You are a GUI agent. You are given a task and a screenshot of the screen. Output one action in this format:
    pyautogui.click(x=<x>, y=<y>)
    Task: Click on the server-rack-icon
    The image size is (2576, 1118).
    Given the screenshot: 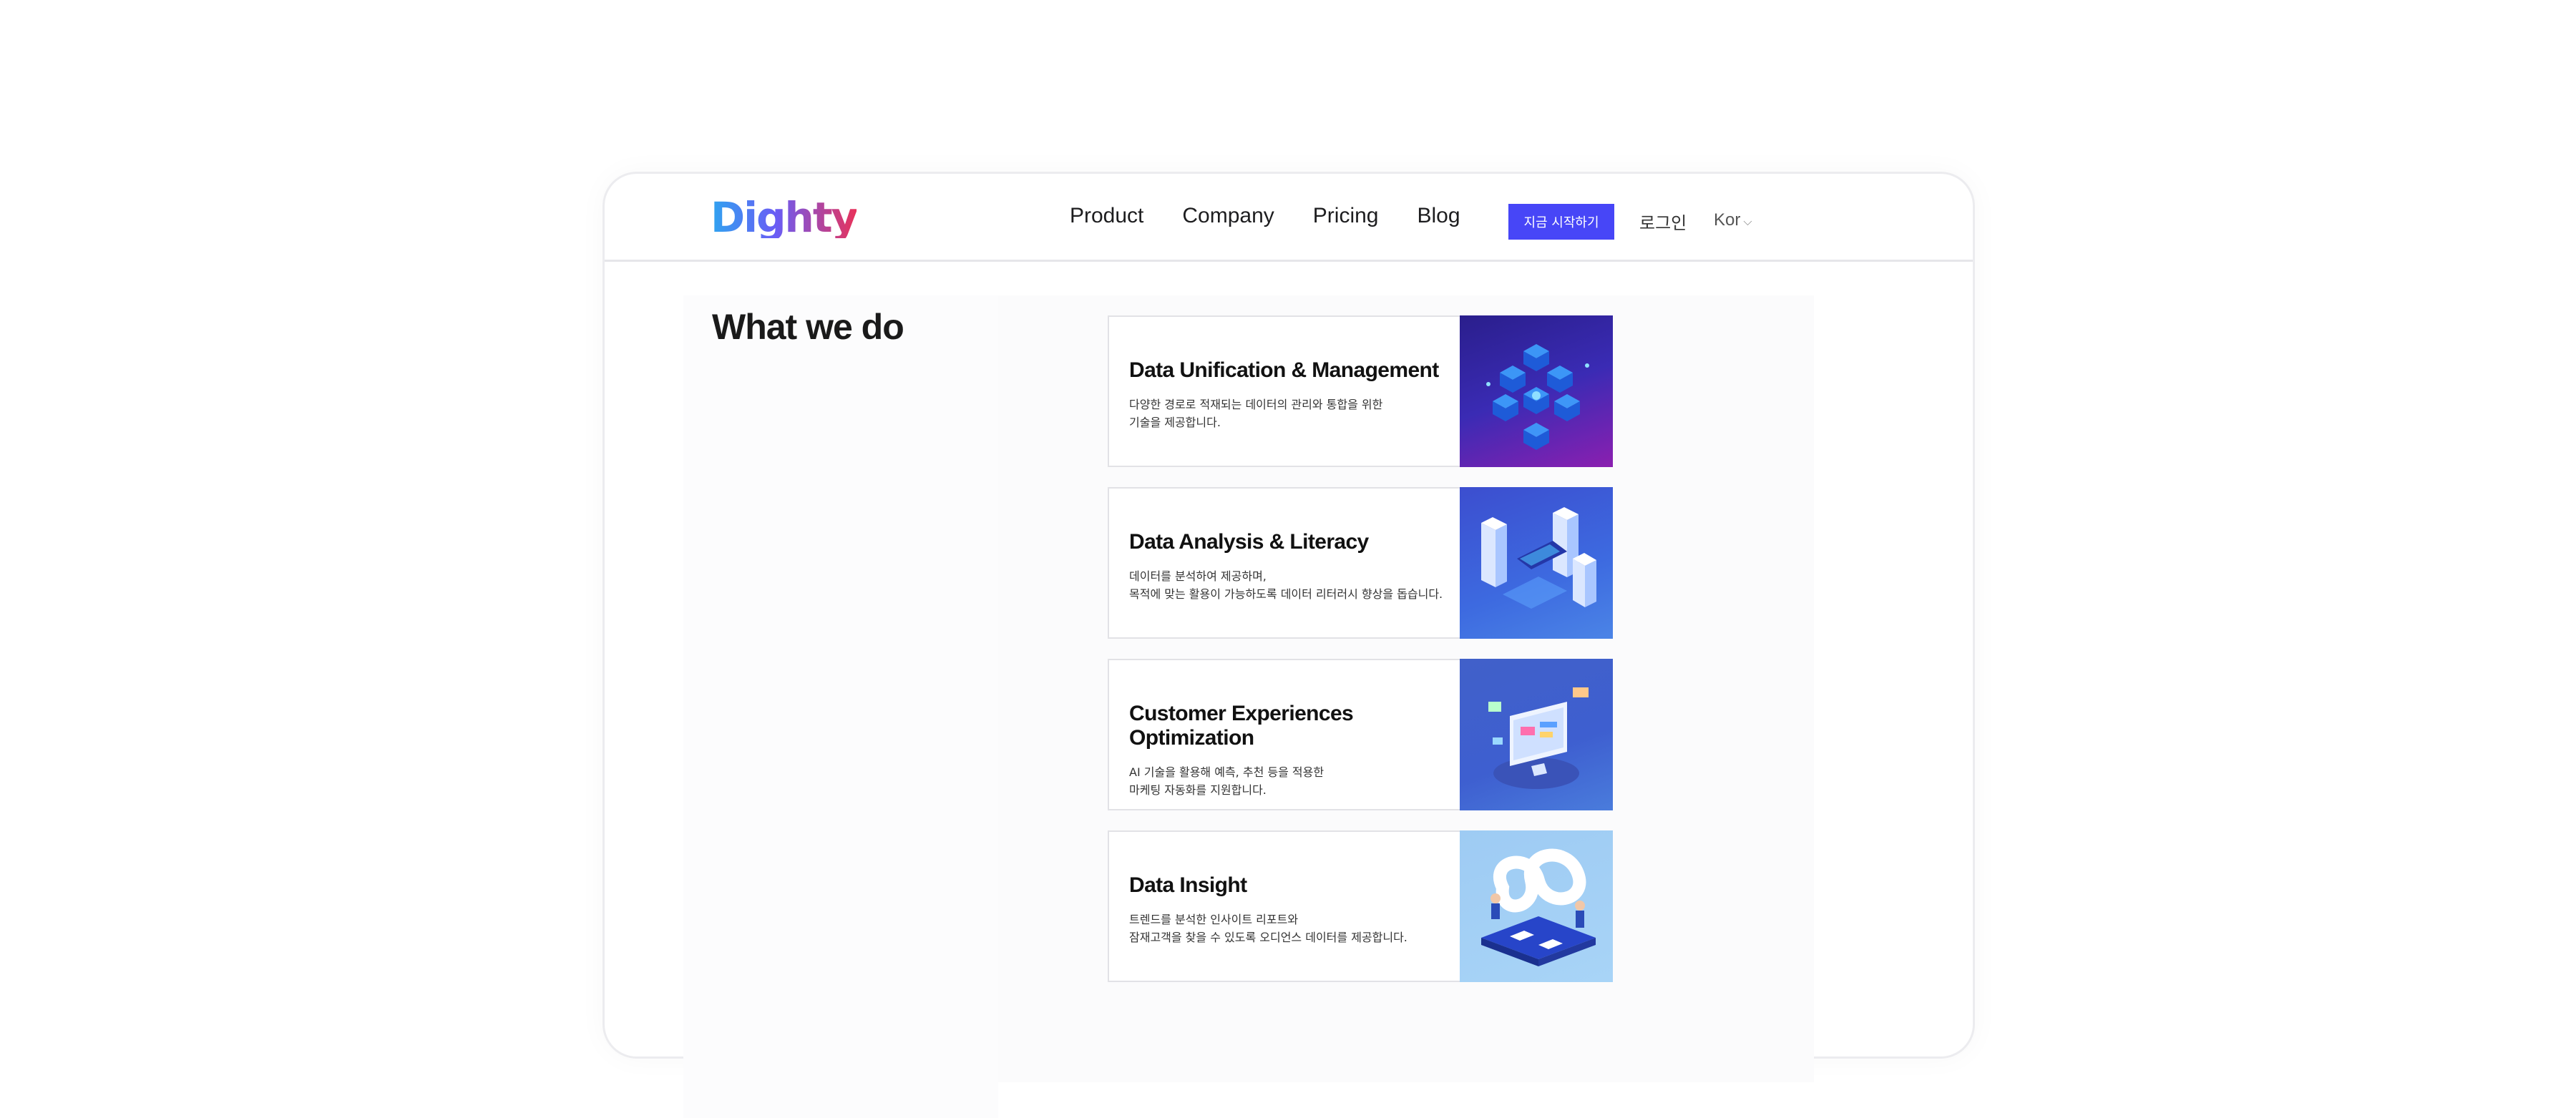 What is the action you would take?
    pyautogui.click(x=1538, y=558)
    